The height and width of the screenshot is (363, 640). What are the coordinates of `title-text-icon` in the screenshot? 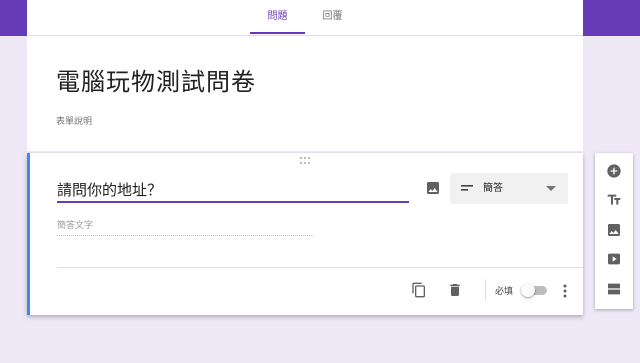 It's located at (614, 199).